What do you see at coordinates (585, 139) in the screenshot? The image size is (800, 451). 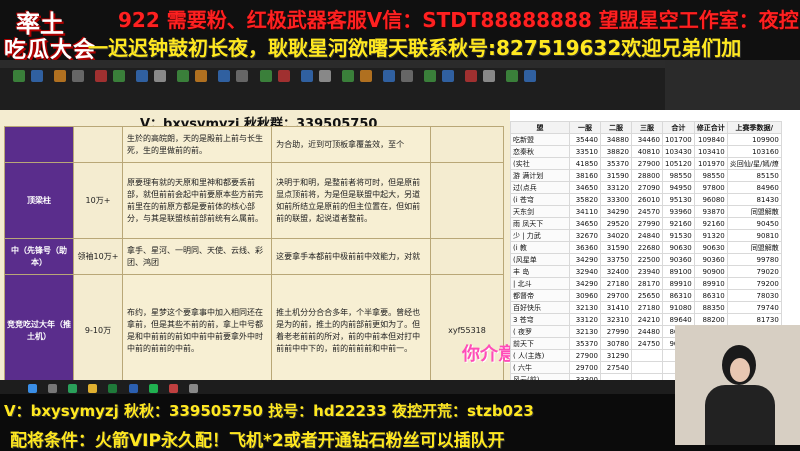 I see `value-cell: 35440` at bounding box center [585, 139].